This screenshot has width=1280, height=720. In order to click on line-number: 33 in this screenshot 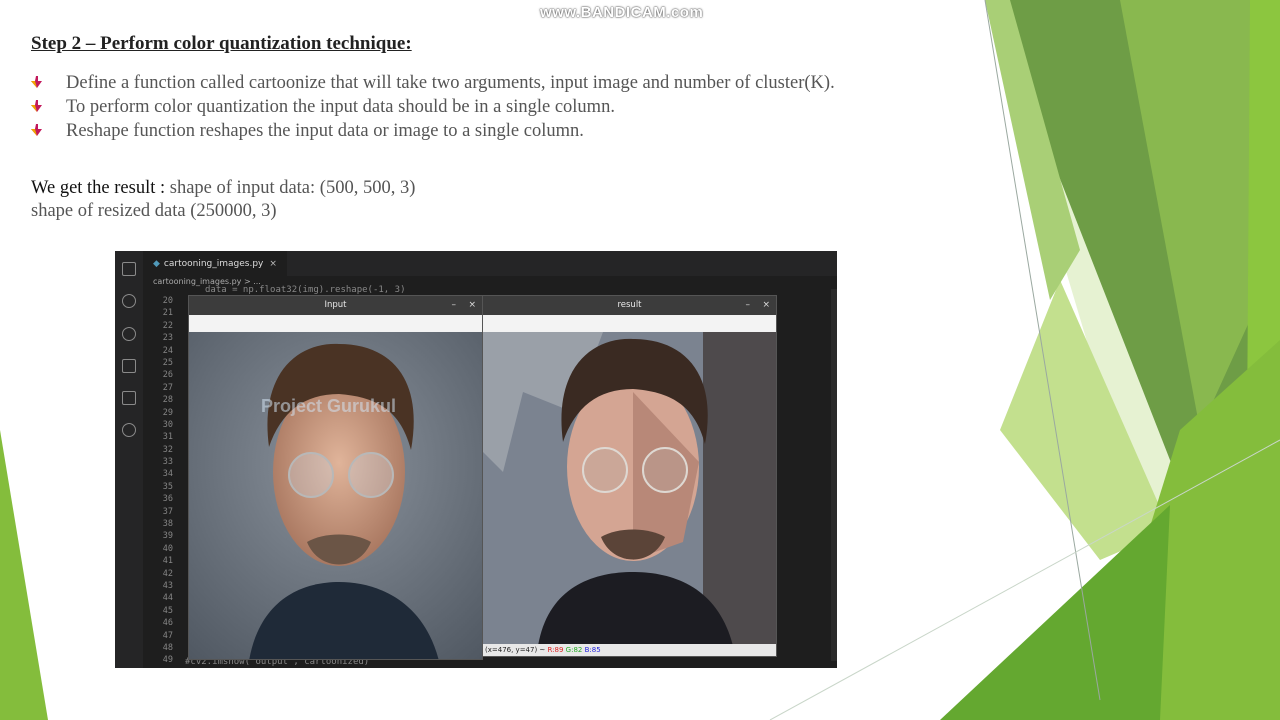, I will do `click(167, 462)`.